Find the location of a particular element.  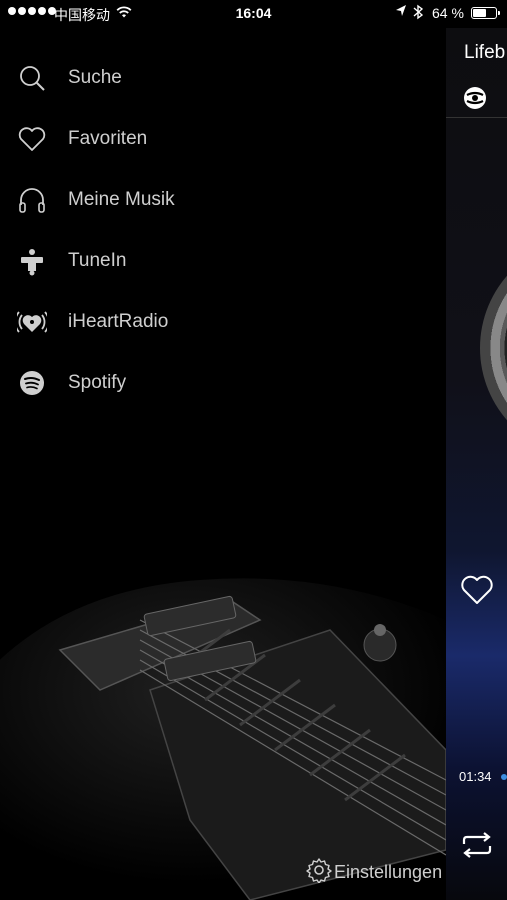

source-logo-icon is located at coordinates (475, 98).